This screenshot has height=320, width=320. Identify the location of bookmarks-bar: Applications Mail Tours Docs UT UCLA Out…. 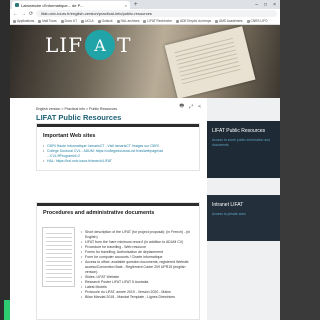
(145, 21).